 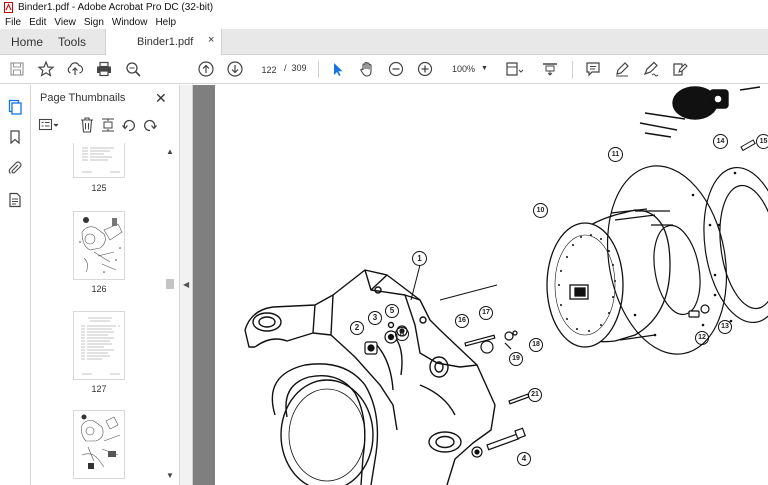 What do you see at coordinates (516, 359) in the screenshot?
I see `callout-label: 19` at bounding box center [516, 359].